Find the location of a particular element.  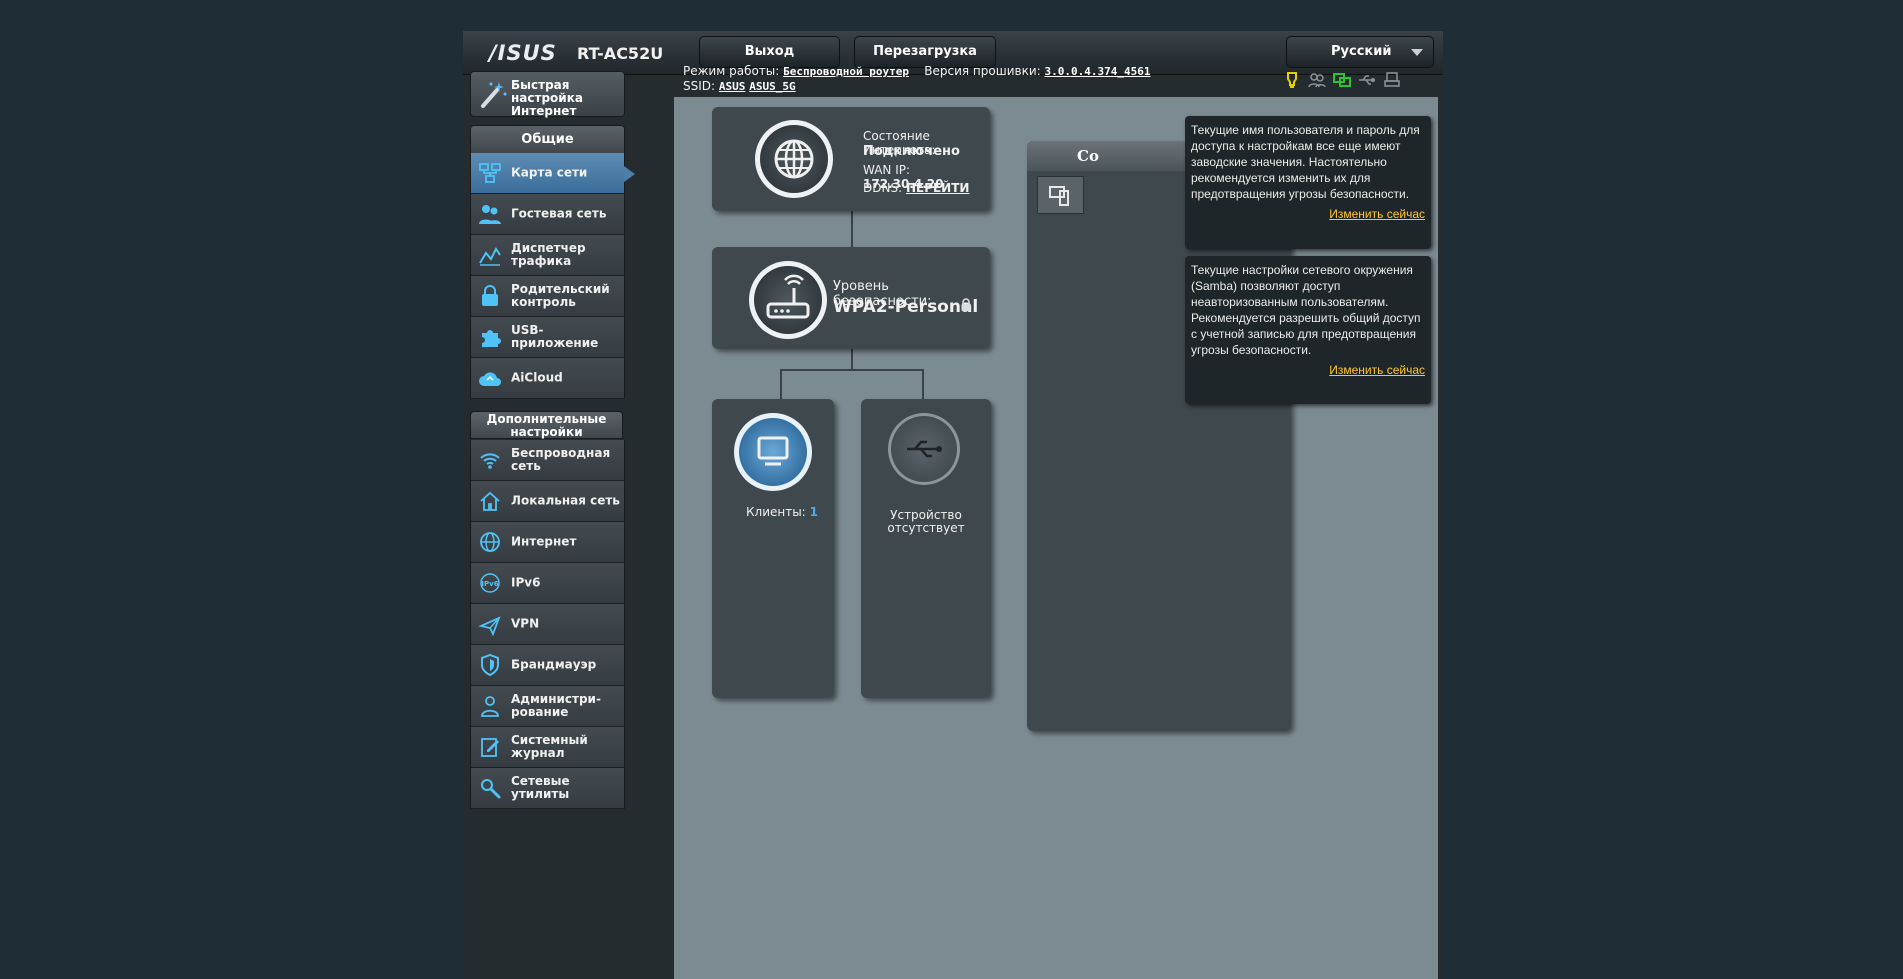

system-status-tab is located at coordinates (1060, 195).